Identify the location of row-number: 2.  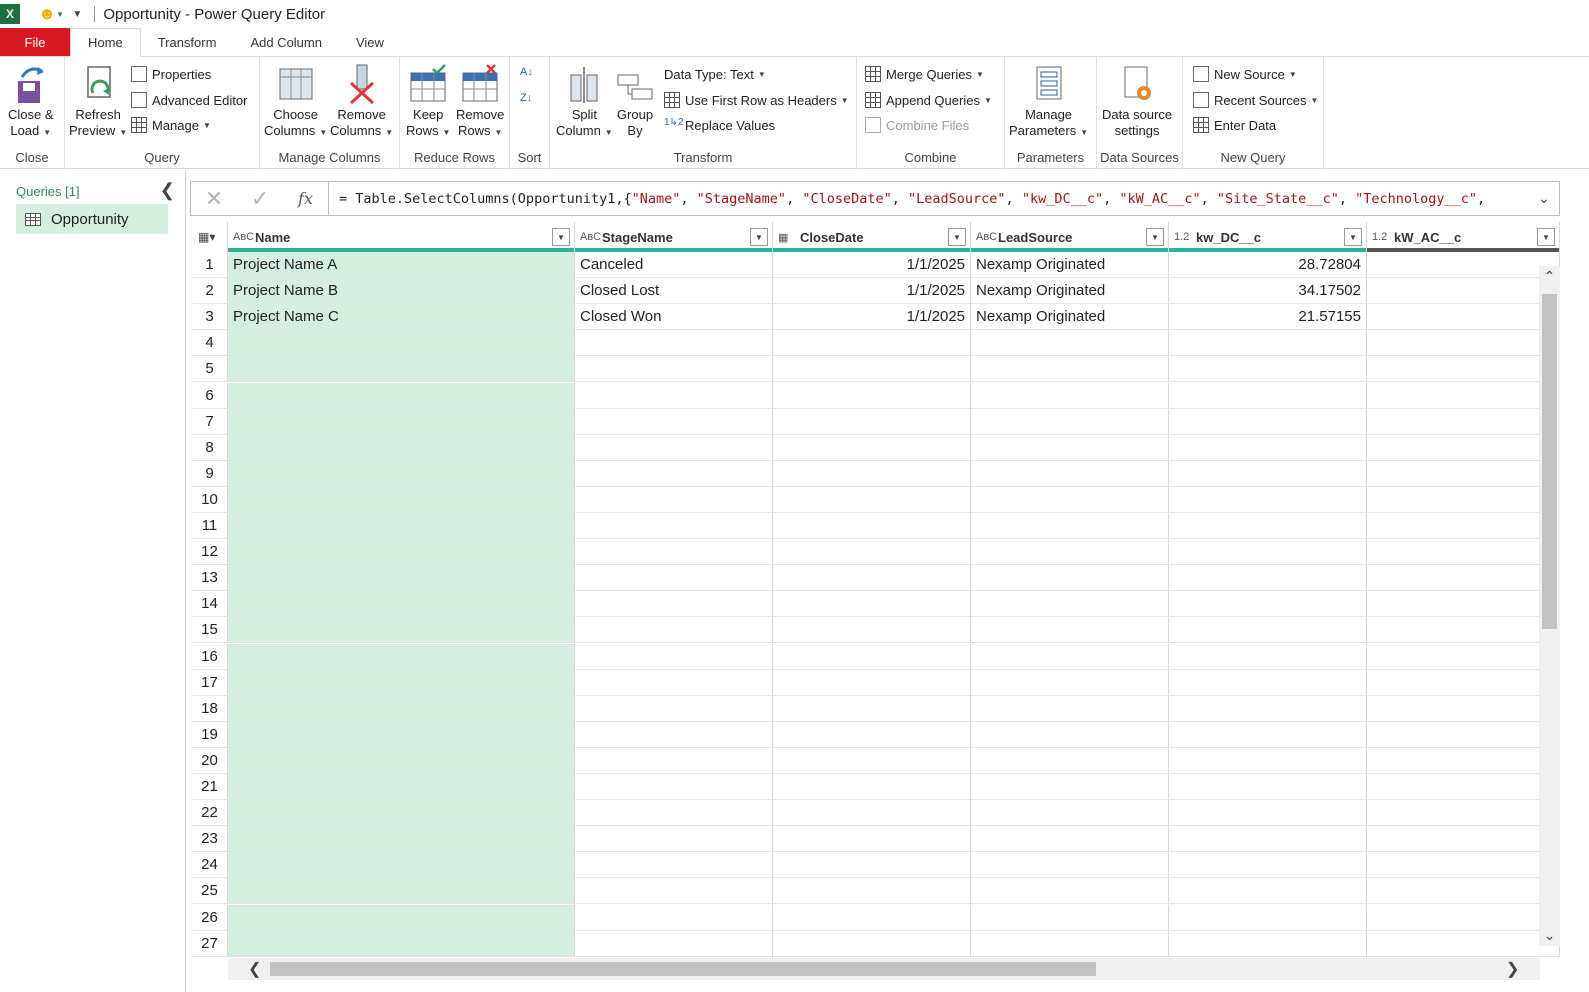
(210, 291).